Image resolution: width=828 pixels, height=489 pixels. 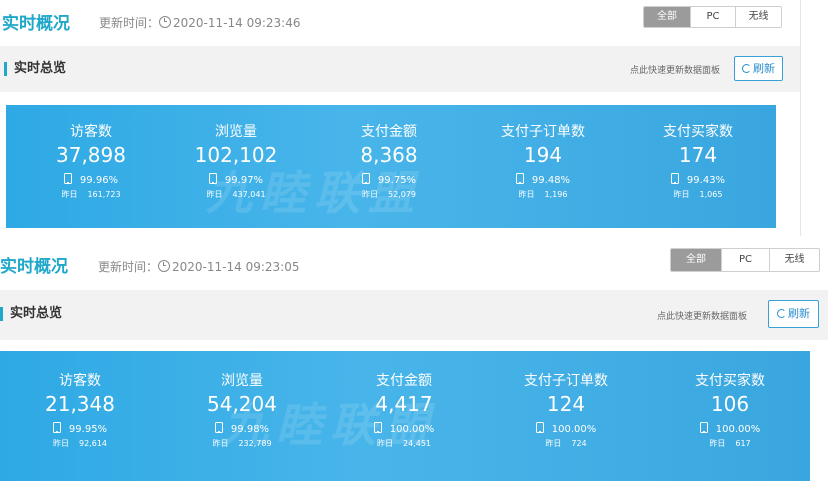 I want to click on metric-pageviews: 浏览量 54,204 99.98% 昨日 232,789, so click(x=242, y=409).